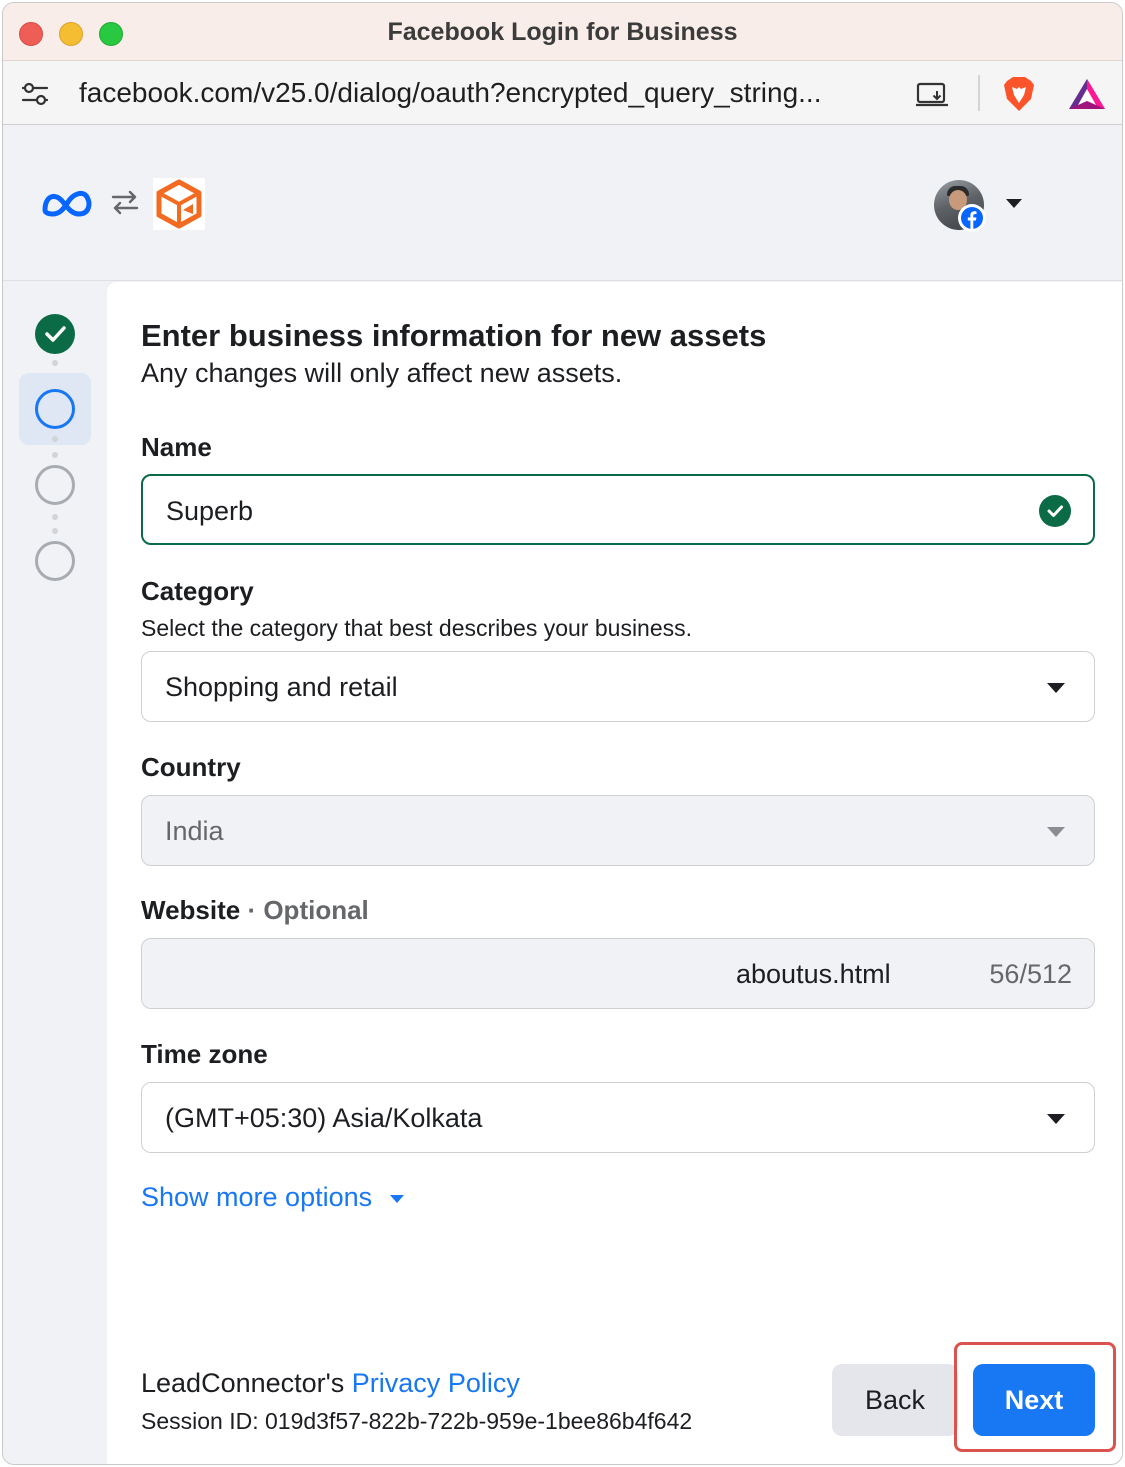 The height and width of the screenshot is (1467, 1125). Describe the element at coordinates (1014, 203) in the screenshot. I see `account-menu-chevron-down-icon` at that location.